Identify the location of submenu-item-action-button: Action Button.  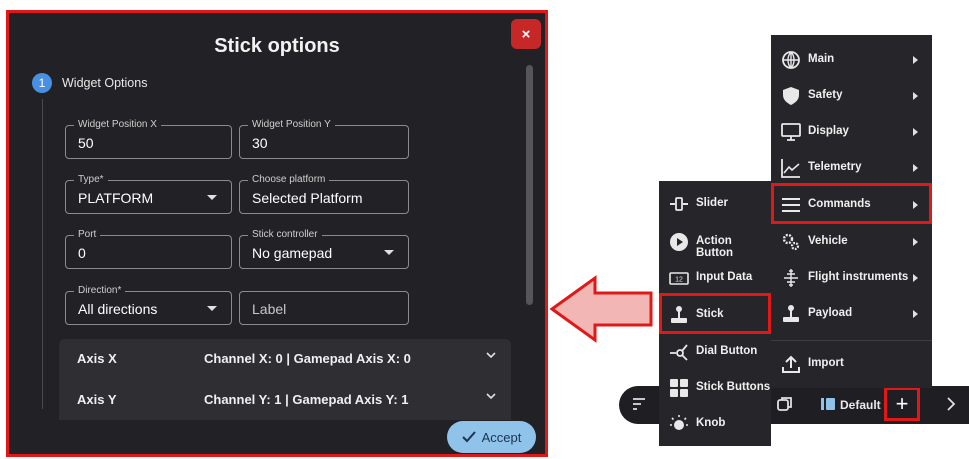
(715, 241).